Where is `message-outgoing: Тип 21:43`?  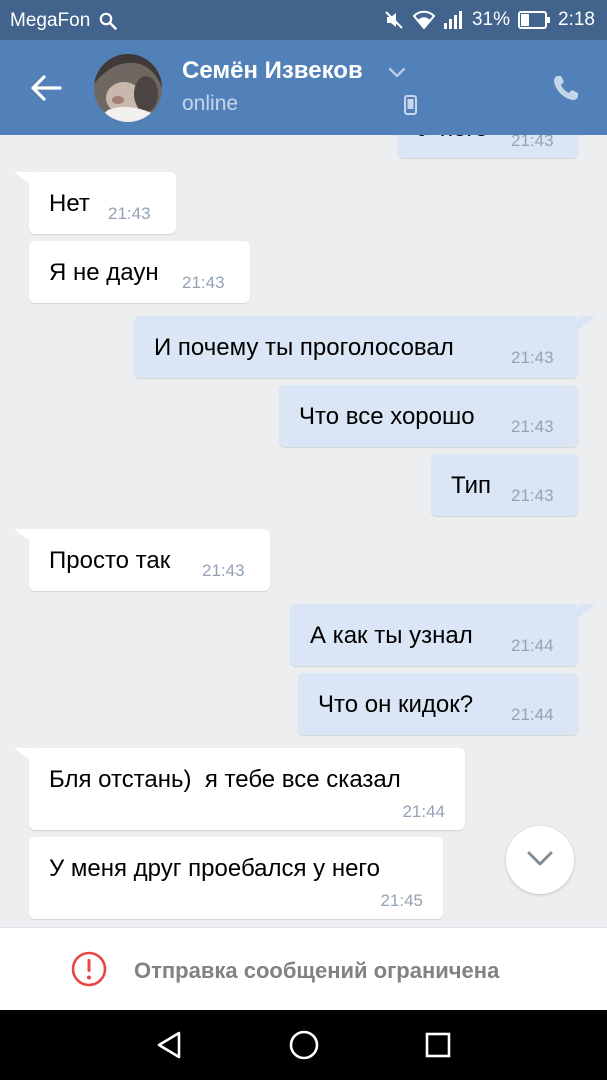
message-outgoing: Тип 21:43 is located at coordinates (504, 485).